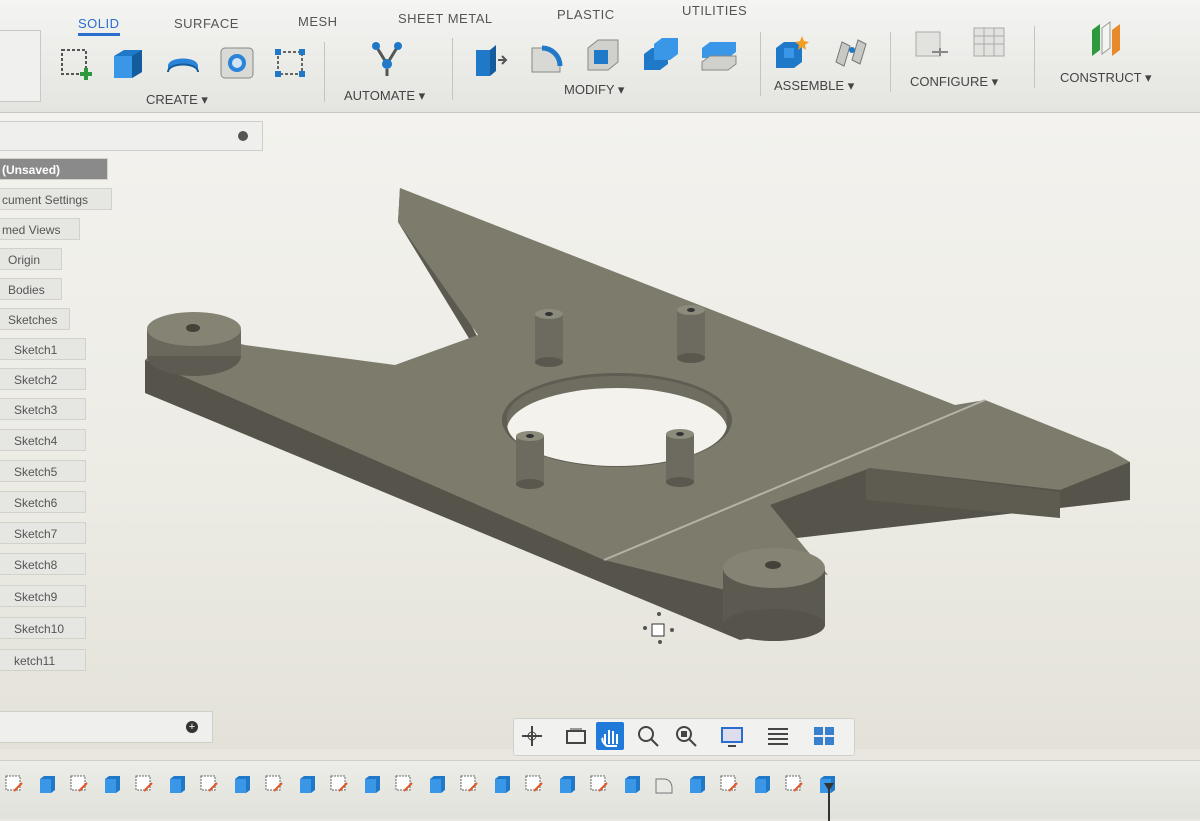 The image size is (1200, 821). Describe the element at coordinates (77, 63) in the screenshot. I see `sketch-icon` at that location.